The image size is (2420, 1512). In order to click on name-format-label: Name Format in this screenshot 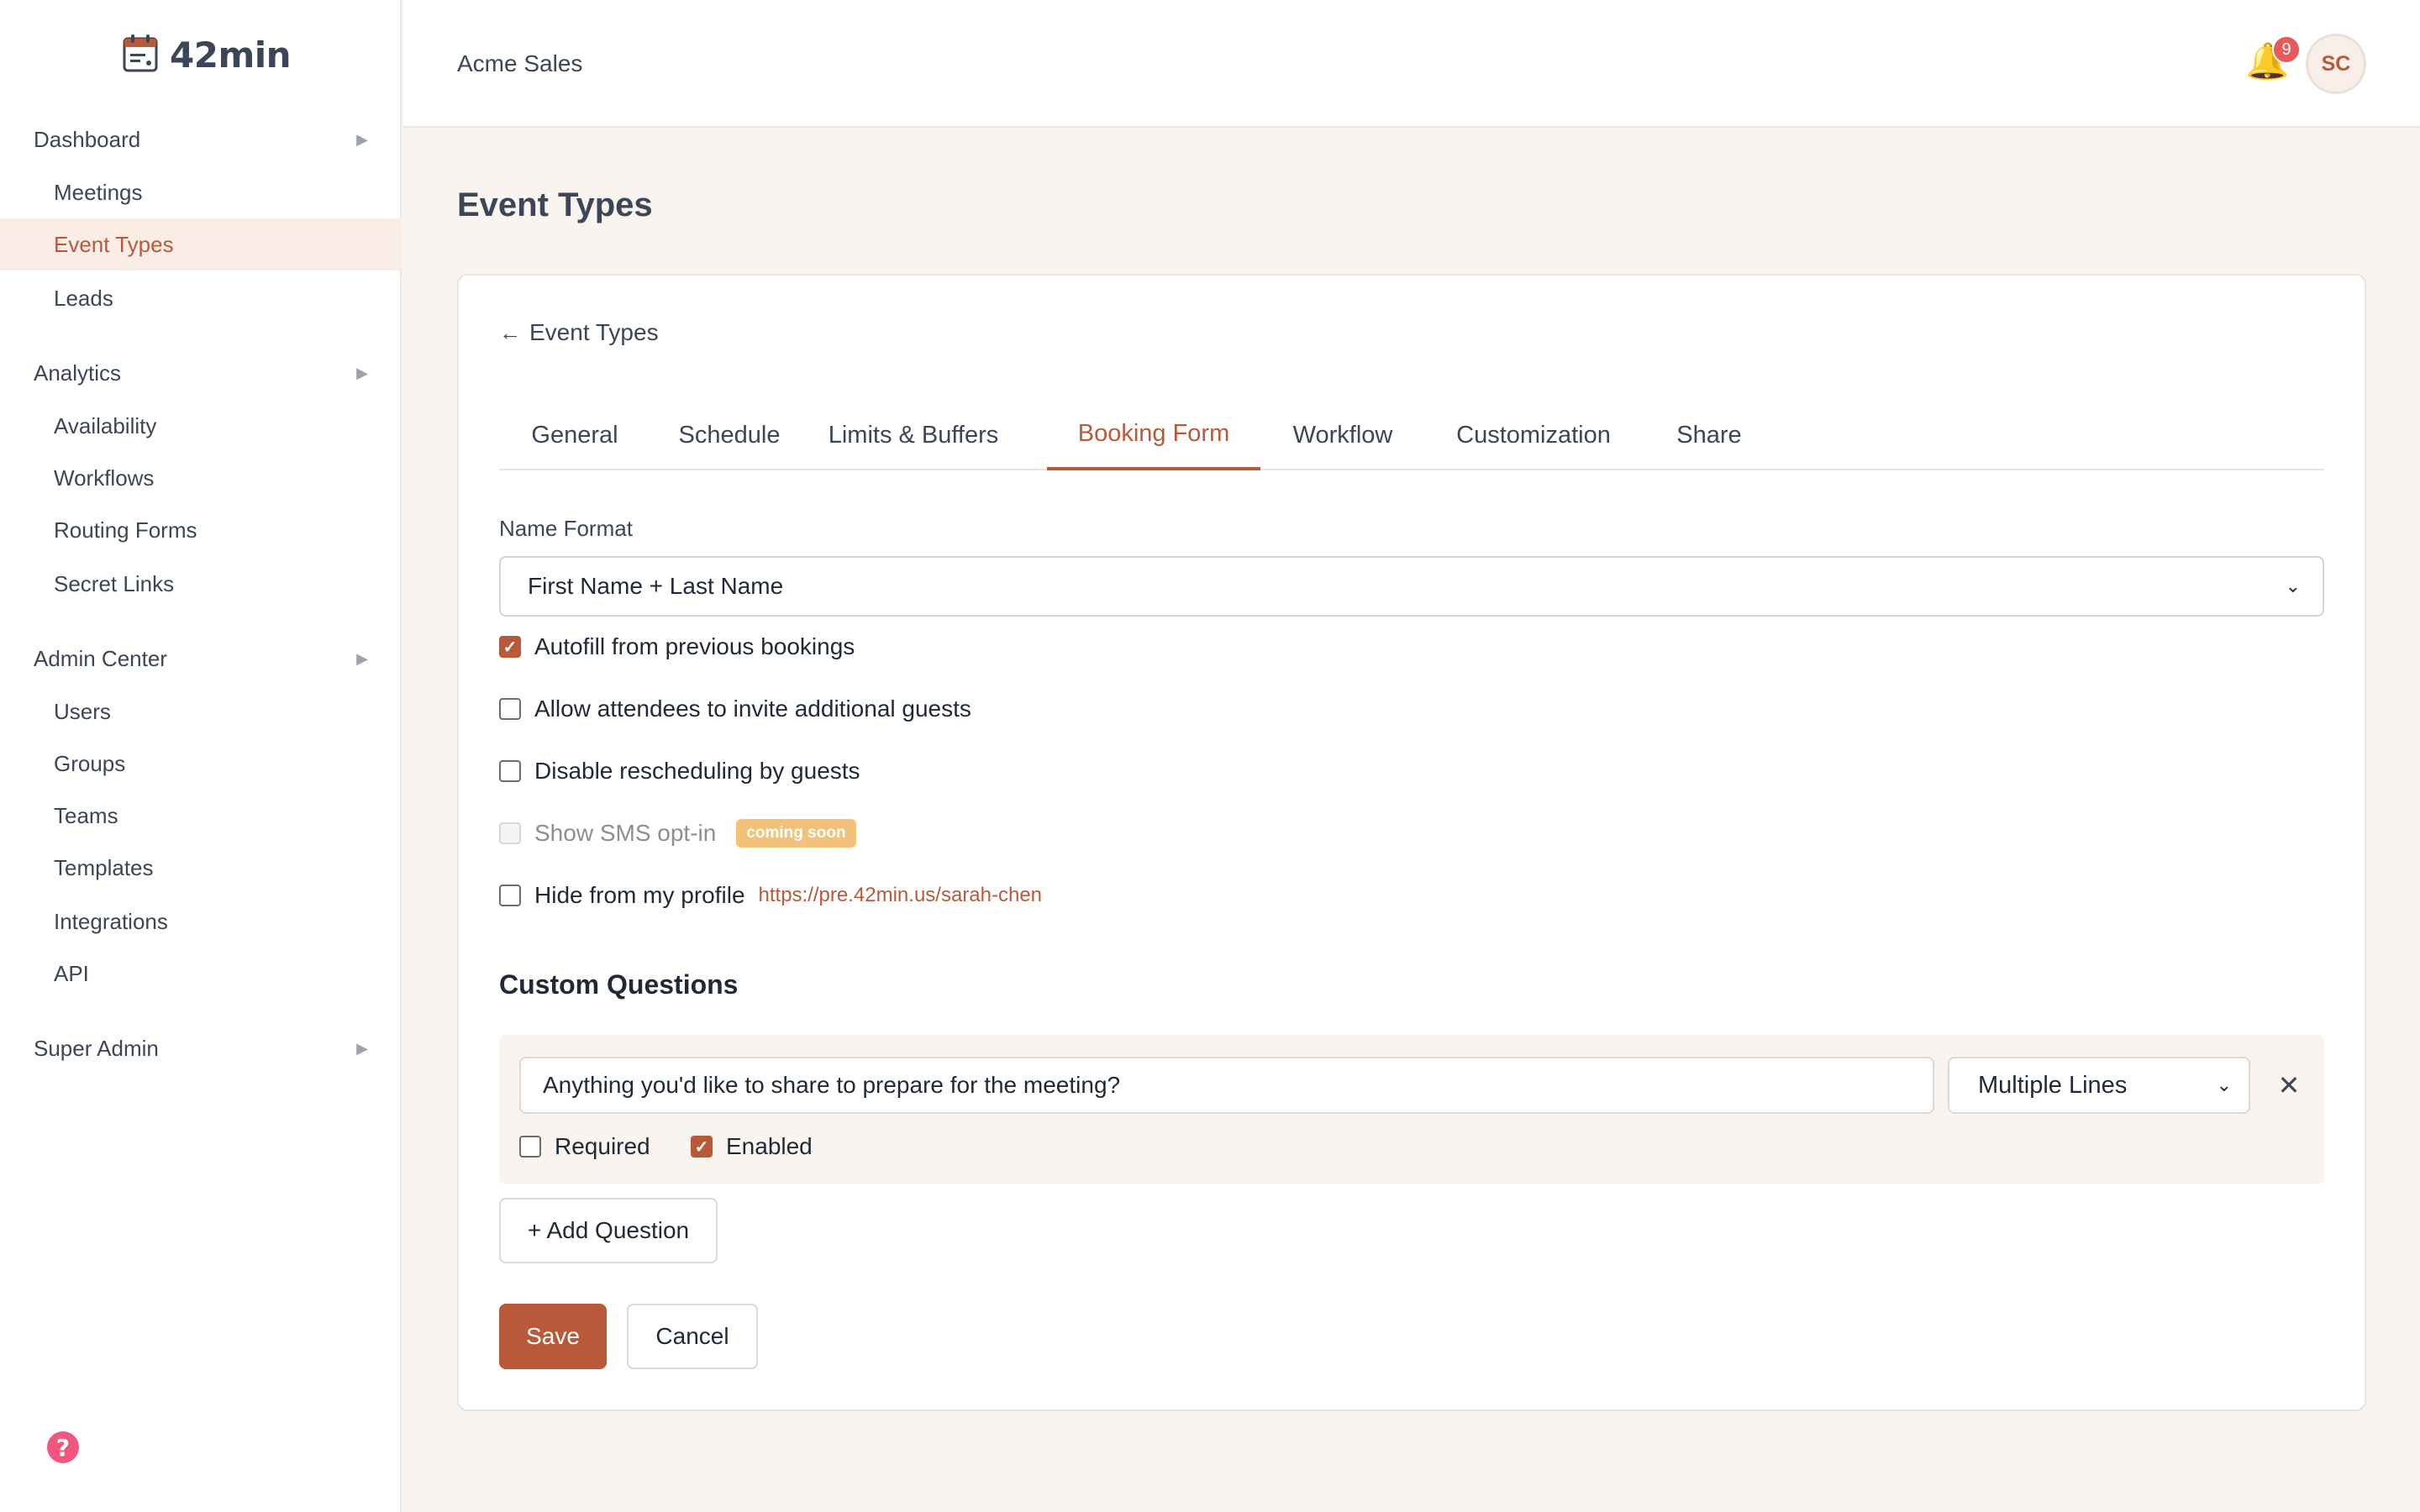, I will do `click(566, 528)`.